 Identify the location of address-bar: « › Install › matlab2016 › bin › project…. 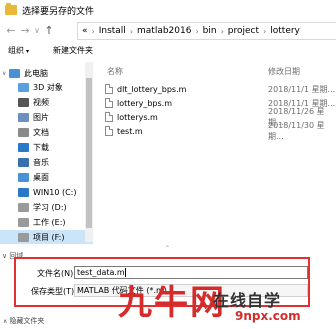
(206, 31).